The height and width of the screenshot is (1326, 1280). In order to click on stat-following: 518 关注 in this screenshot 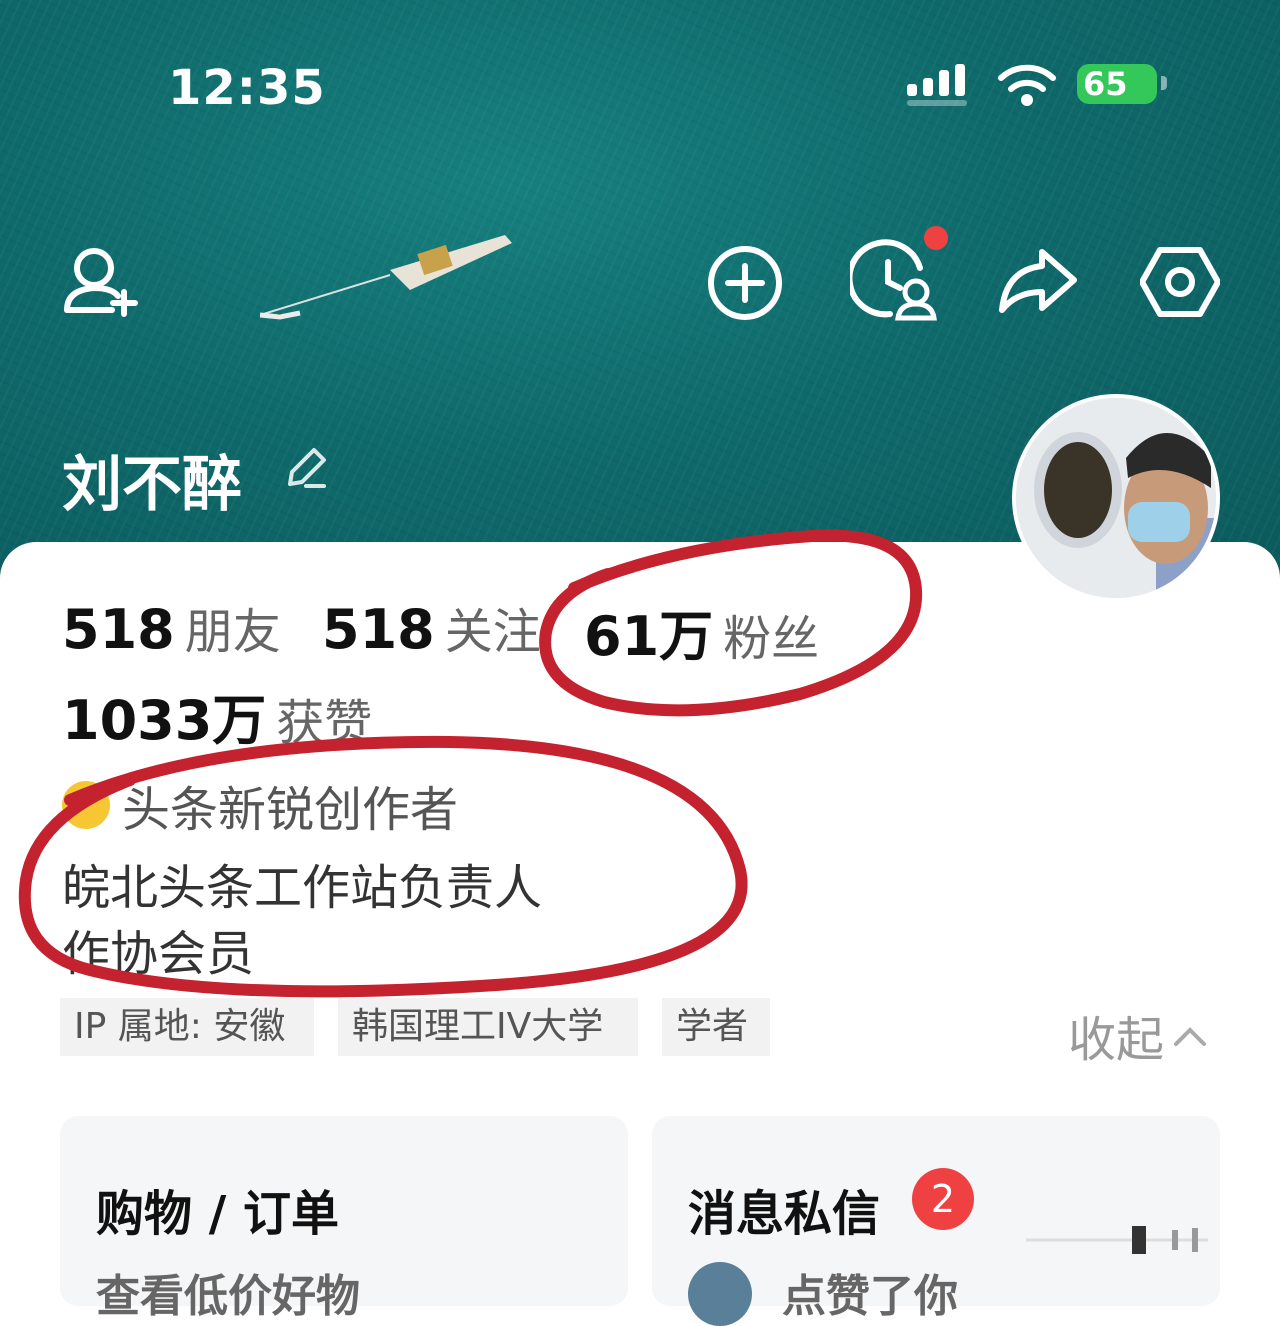, I will do `click(431, 627)`.